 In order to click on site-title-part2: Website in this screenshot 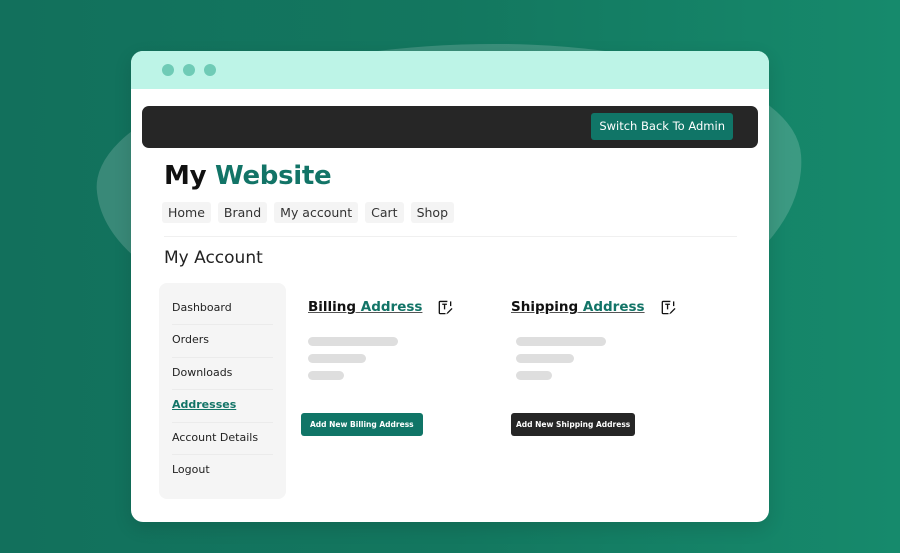, I will do `click(273, 176)`.